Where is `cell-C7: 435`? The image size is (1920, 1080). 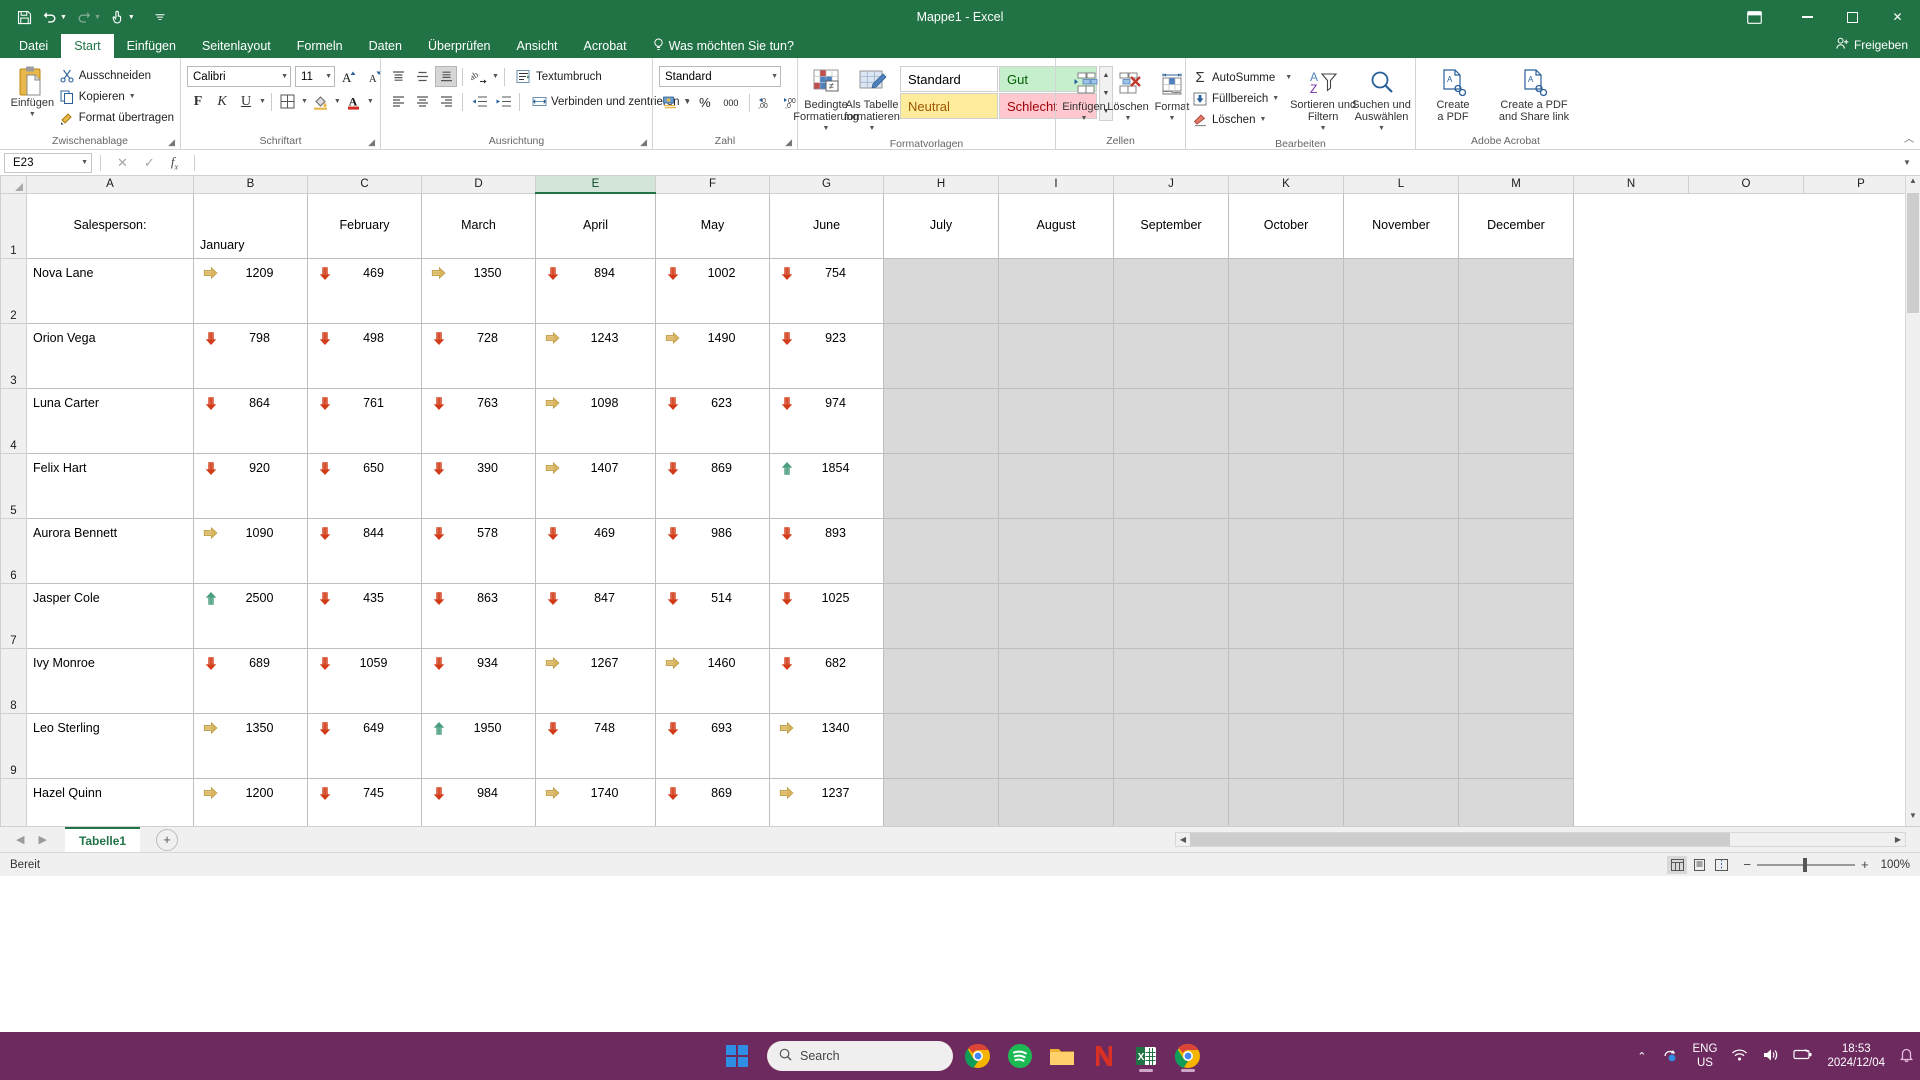 cell-C7: 435 is located at coordinates (364, 615).